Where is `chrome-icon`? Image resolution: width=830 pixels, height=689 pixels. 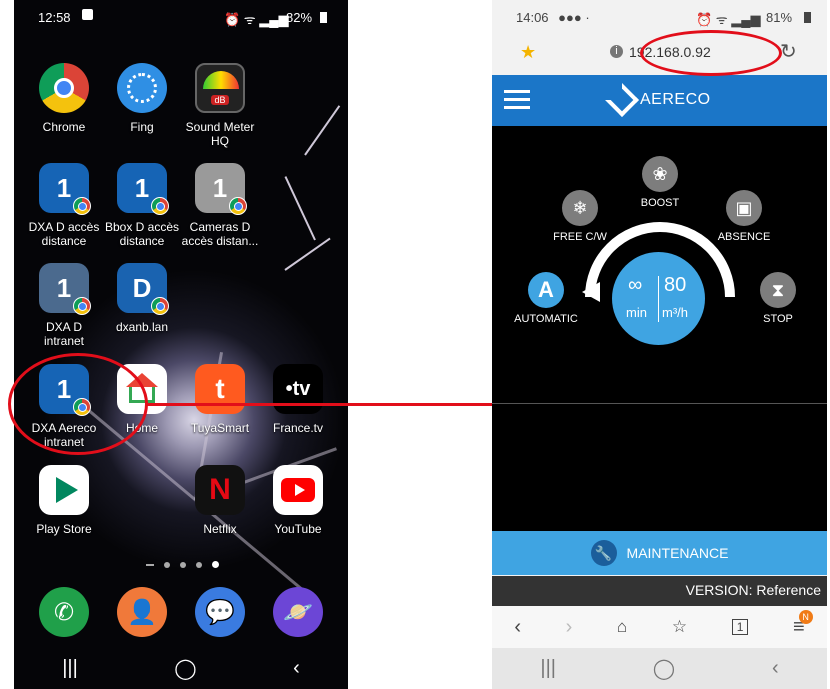 chrome-icon is located at coordinates (64, 88).